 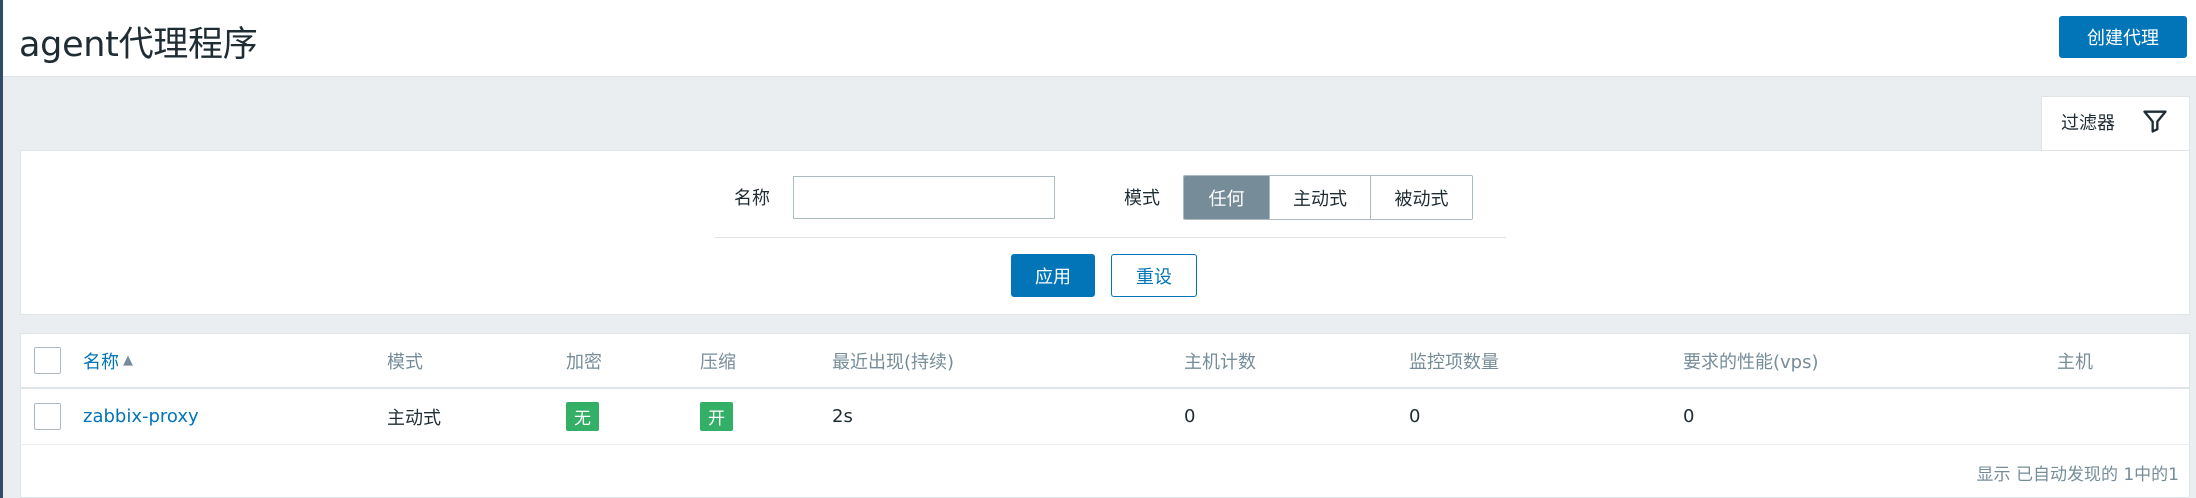 What do you see at coordinates (414, 418) in the screenshot?
I see `proxy-mode-cell: 主动式` at bounding box center [414, 418].